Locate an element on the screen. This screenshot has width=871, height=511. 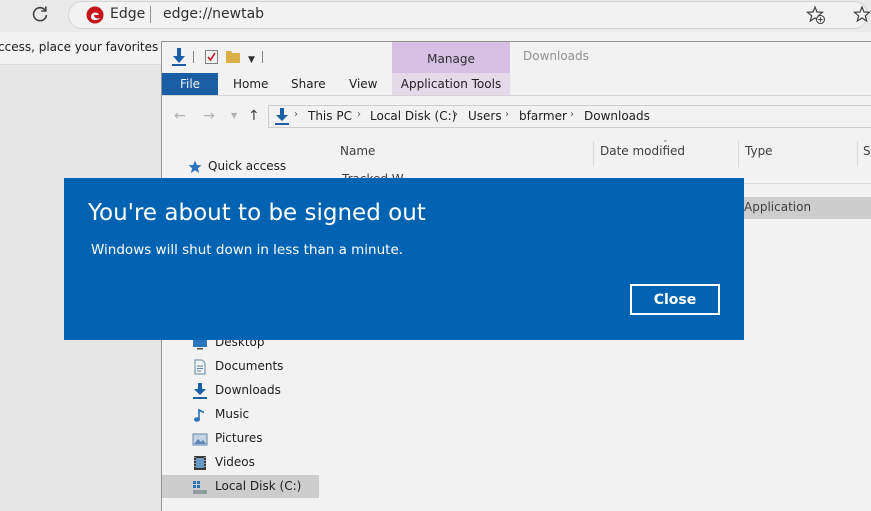
documents-icon is located at coordinates (200, 367).